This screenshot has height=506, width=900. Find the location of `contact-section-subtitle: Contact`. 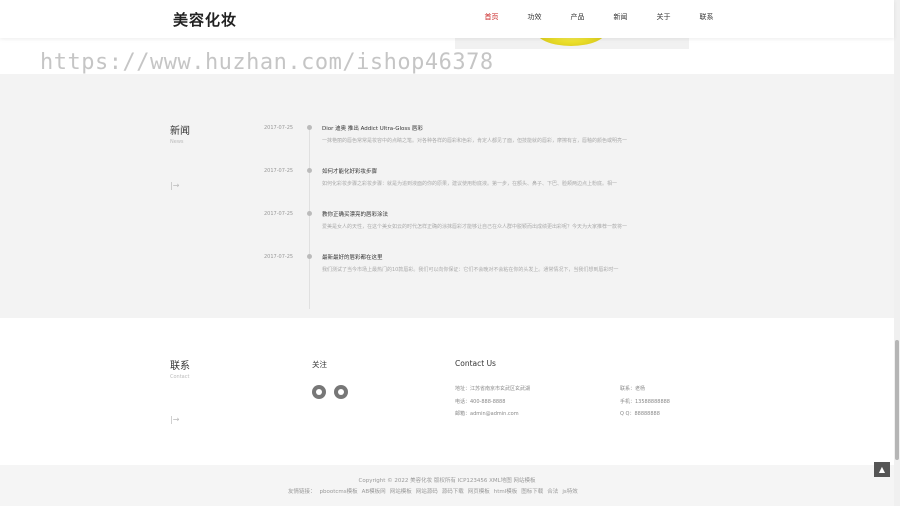

contact-section-subtitle: Contact is located at coordinates (180, 377).